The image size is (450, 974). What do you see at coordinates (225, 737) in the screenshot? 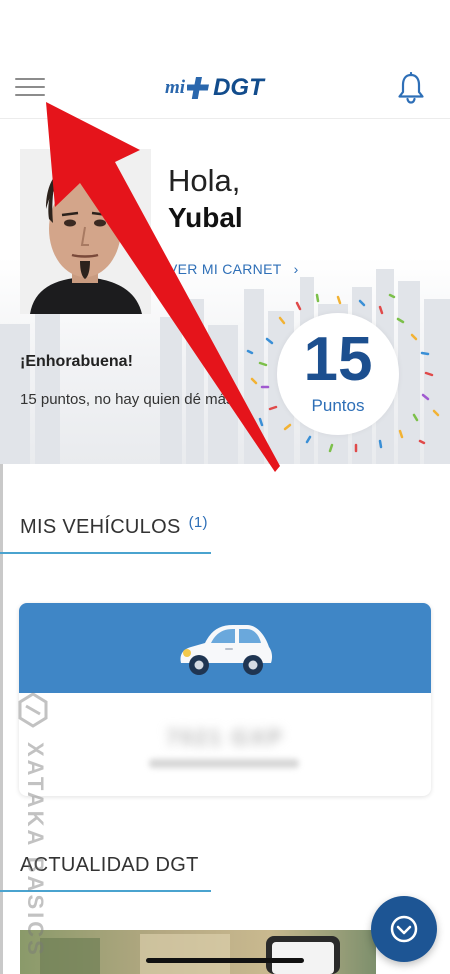
I see `vehicle-plate: 7021 GXP` at bounding box center [225, 737].